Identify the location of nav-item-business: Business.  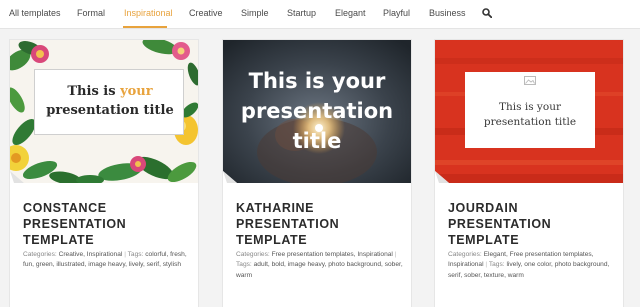
(447, 13).